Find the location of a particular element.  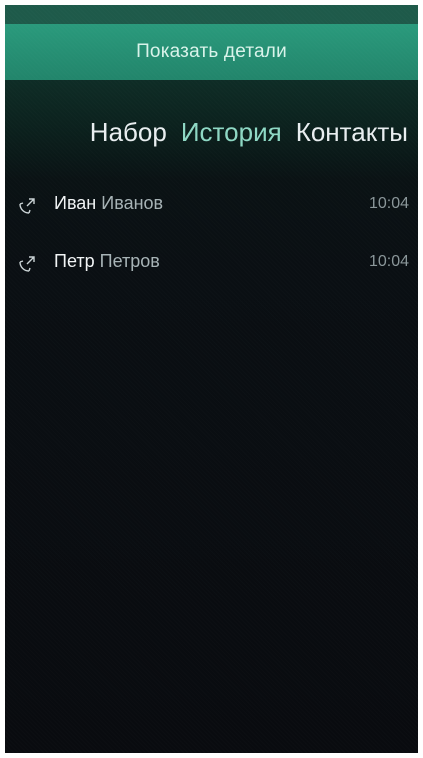

call-list-item: Петр Петров 10:04 is located at coordinates (211, 264).